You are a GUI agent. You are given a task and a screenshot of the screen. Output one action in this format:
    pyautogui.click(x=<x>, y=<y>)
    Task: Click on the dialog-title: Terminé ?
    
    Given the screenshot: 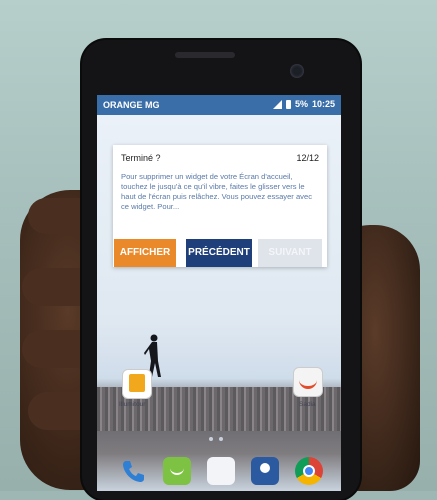 What is the action you would take?
    pyautogui.click(x=141, y=158)
    